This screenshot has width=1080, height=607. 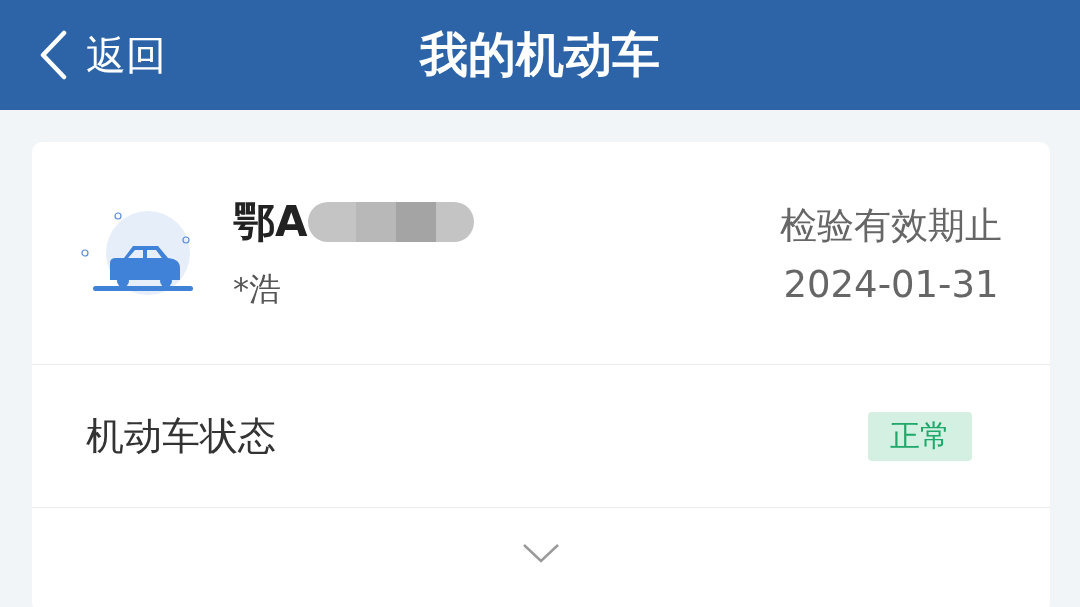 I want to click on expiry-label: 检验有效期止, so click(x=891, y=225).